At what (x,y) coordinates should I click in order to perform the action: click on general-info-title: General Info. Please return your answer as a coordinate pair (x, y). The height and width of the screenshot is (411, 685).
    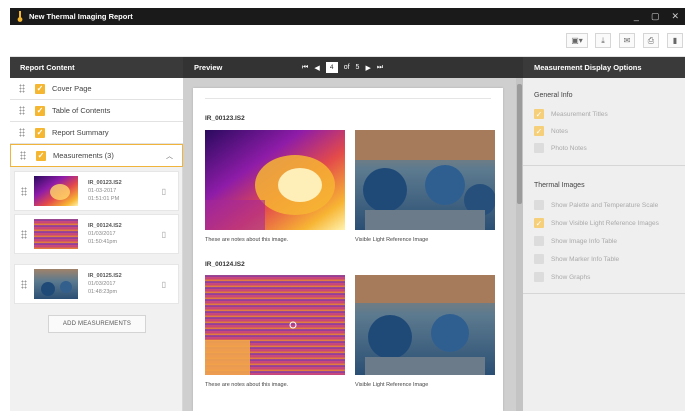
    Looking at the image, I should click on (553, 95).